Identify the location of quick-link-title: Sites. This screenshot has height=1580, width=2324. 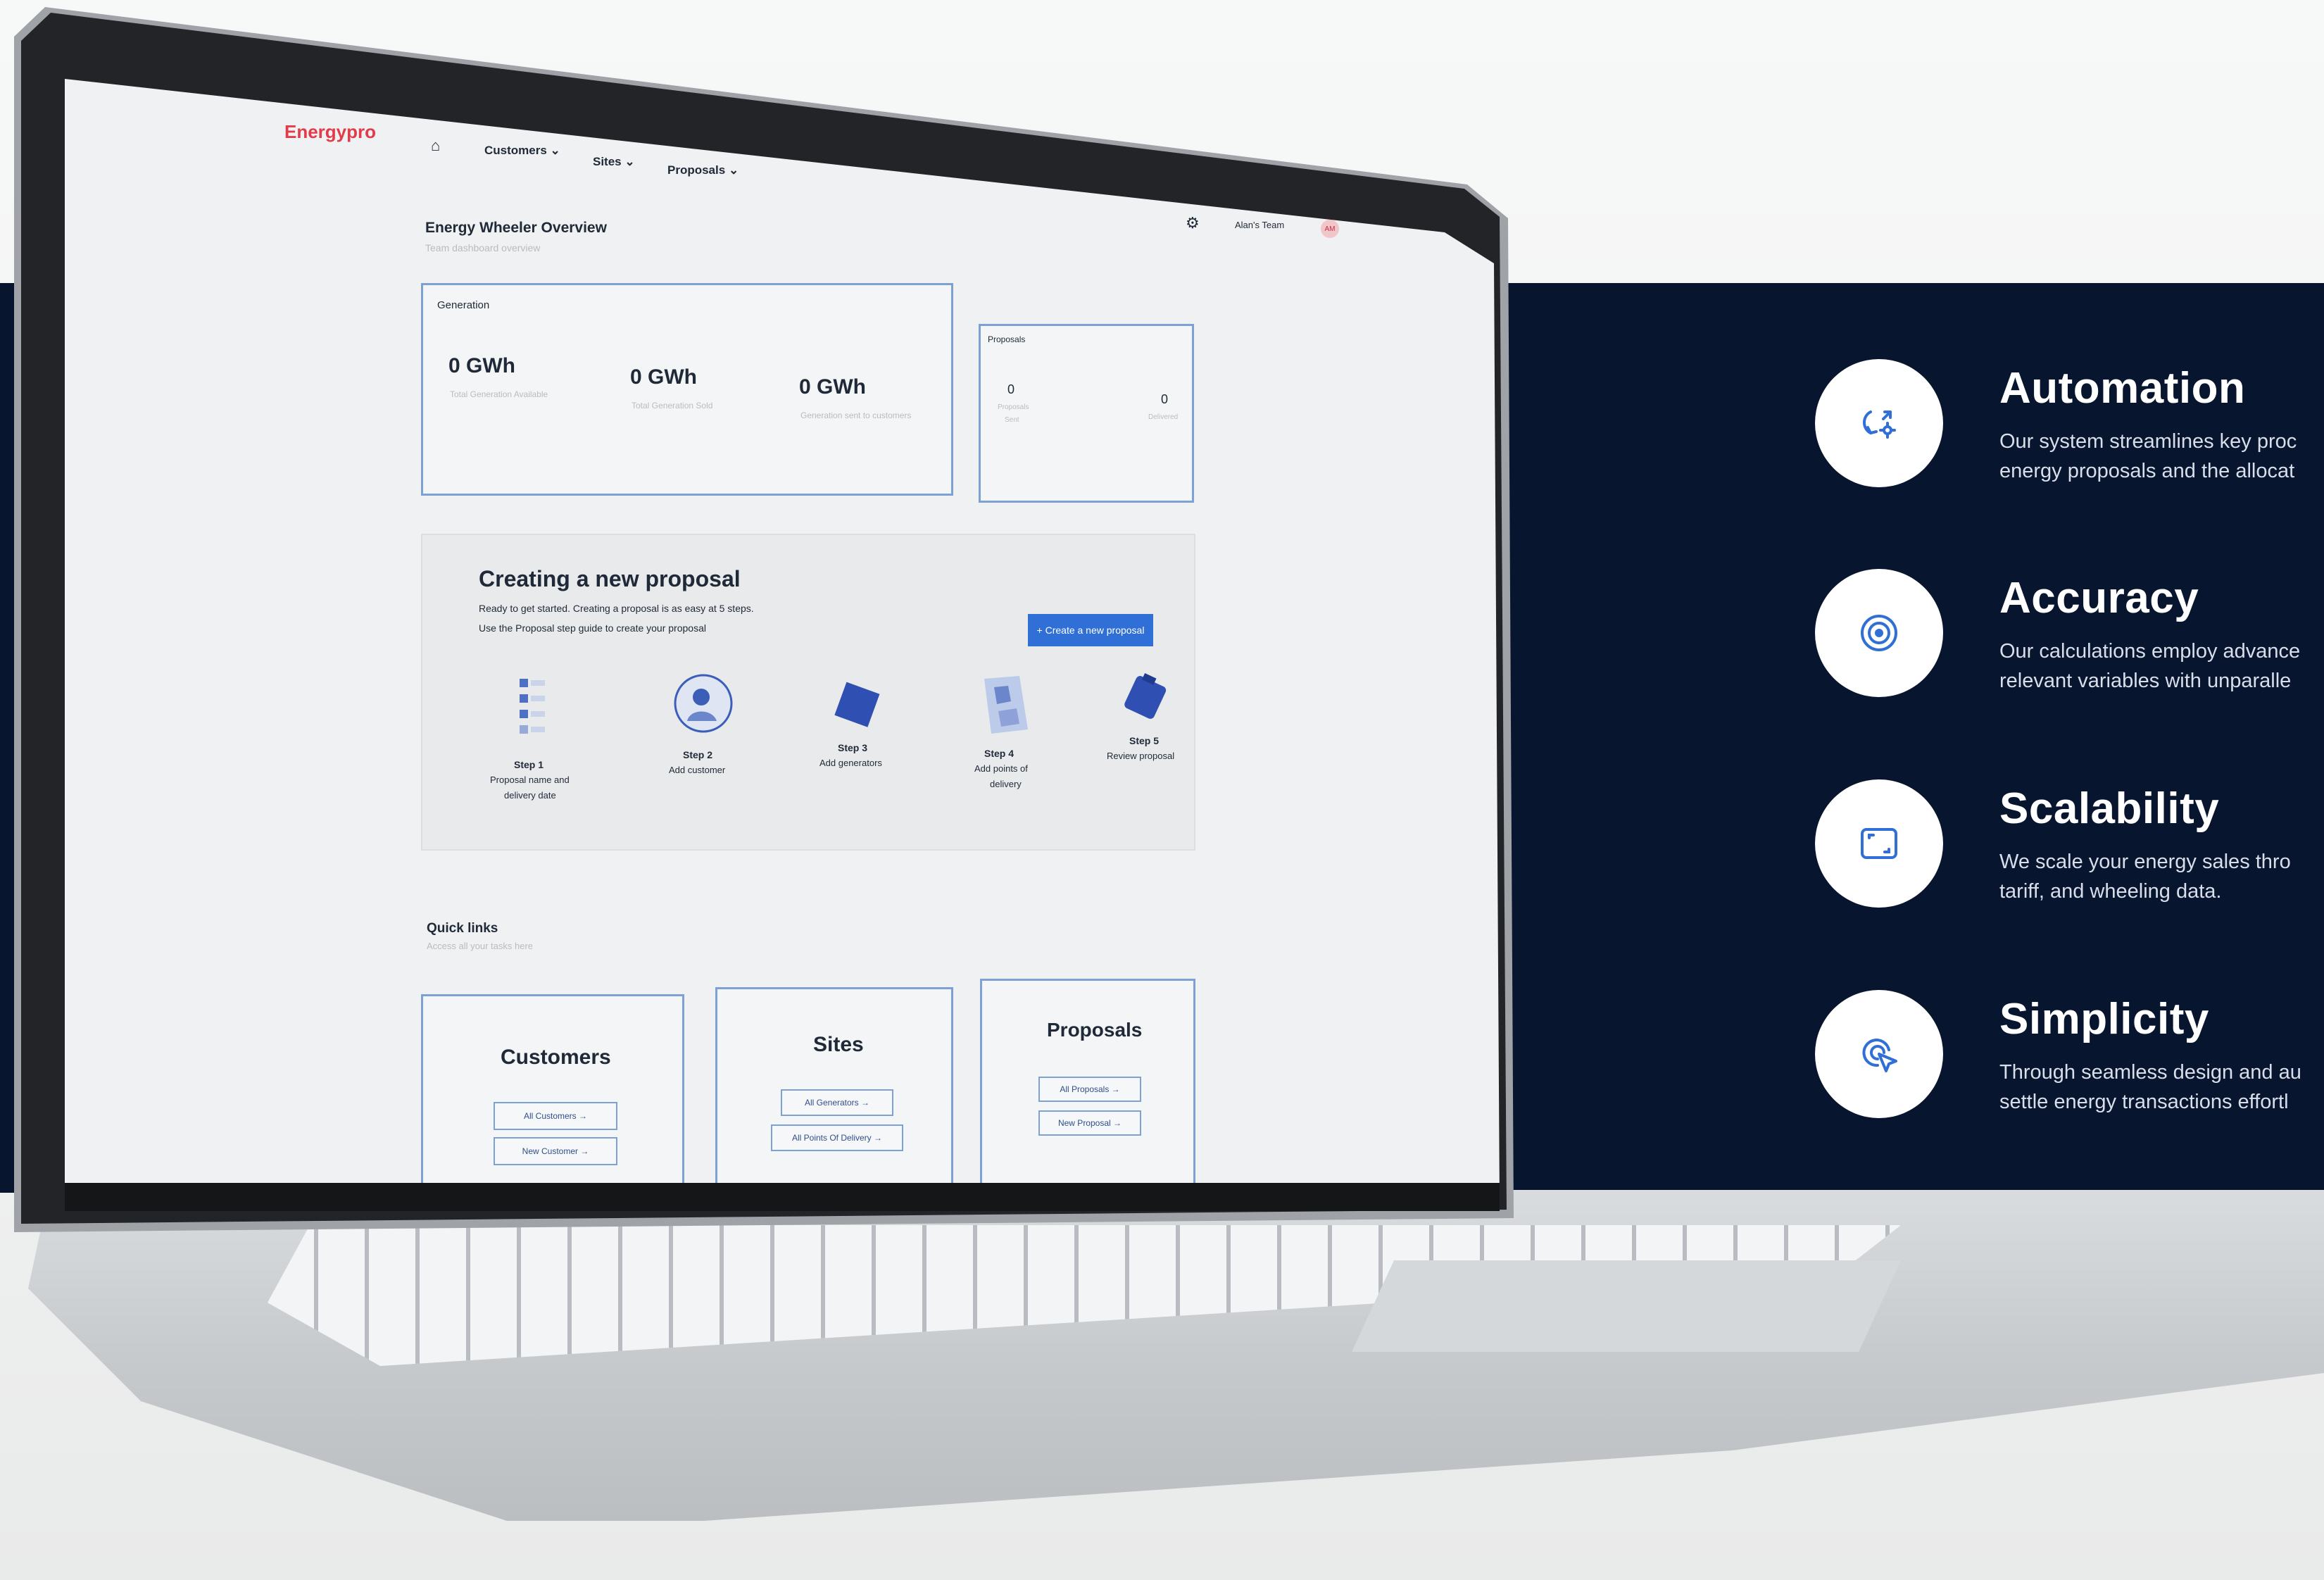
(838, 1044).